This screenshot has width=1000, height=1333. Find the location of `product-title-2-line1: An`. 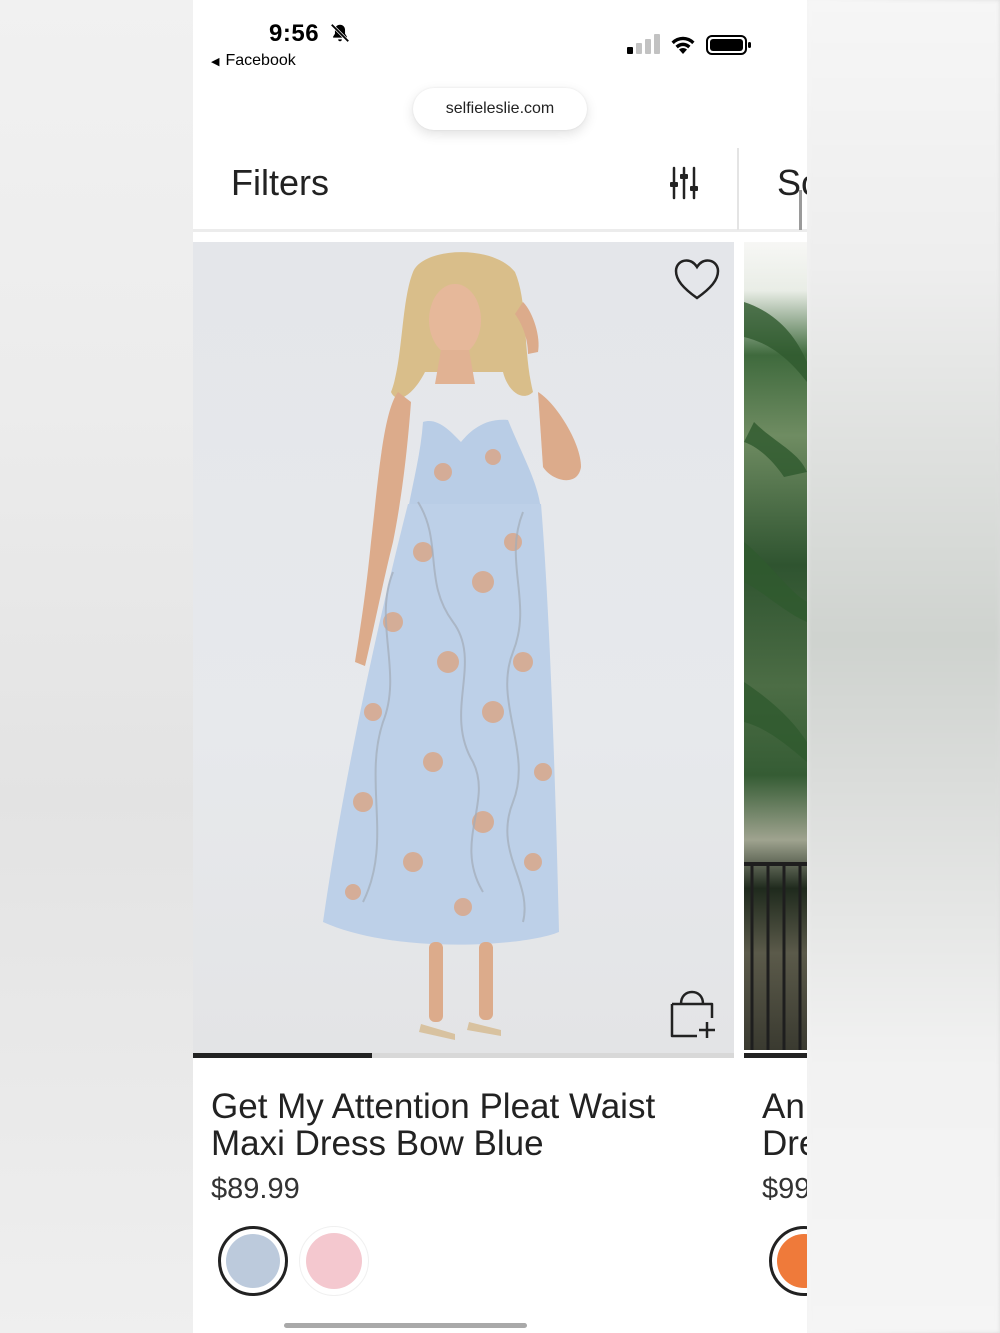

product-title-2-line1: An is located at coordinates (783, 1106).